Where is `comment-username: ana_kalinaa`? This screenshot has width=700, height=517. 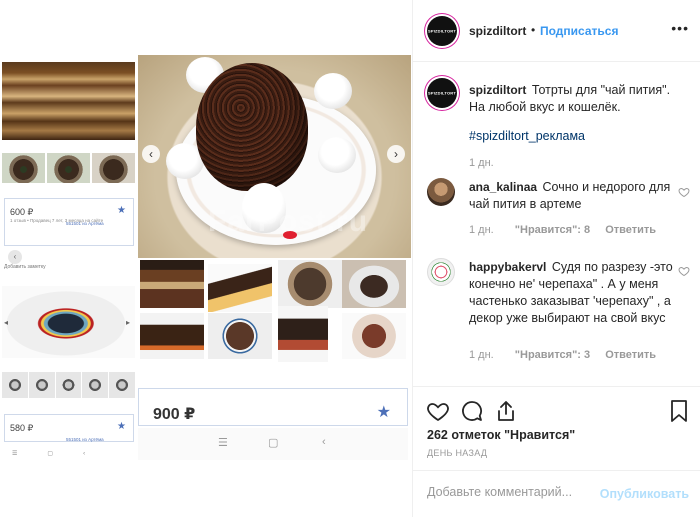 comment-username: ana_kalinaa is located at coordinates (503, 187).